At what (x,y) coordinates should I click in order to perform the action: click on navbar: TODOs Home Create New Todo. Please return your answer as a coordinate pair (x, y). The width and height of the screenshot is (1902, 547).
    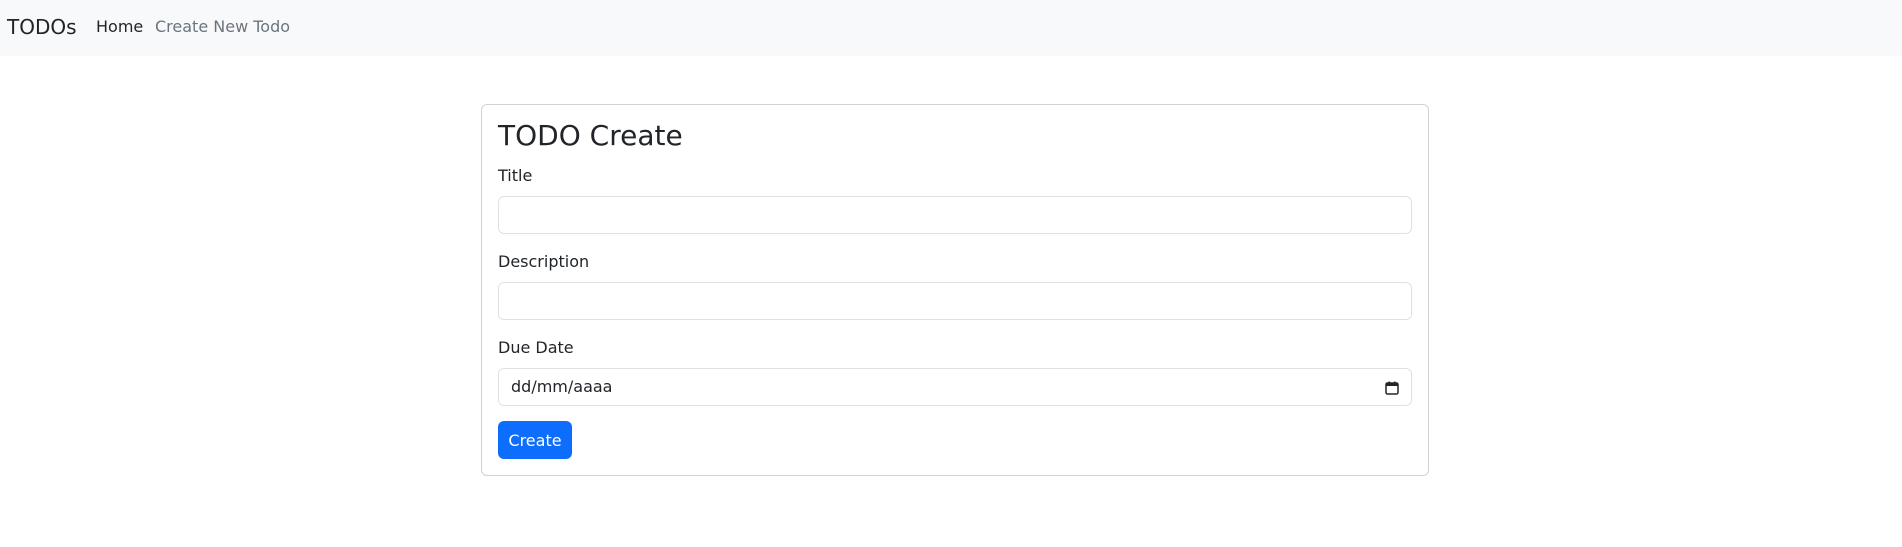
    Looking at the image, I should click on (951, 28).